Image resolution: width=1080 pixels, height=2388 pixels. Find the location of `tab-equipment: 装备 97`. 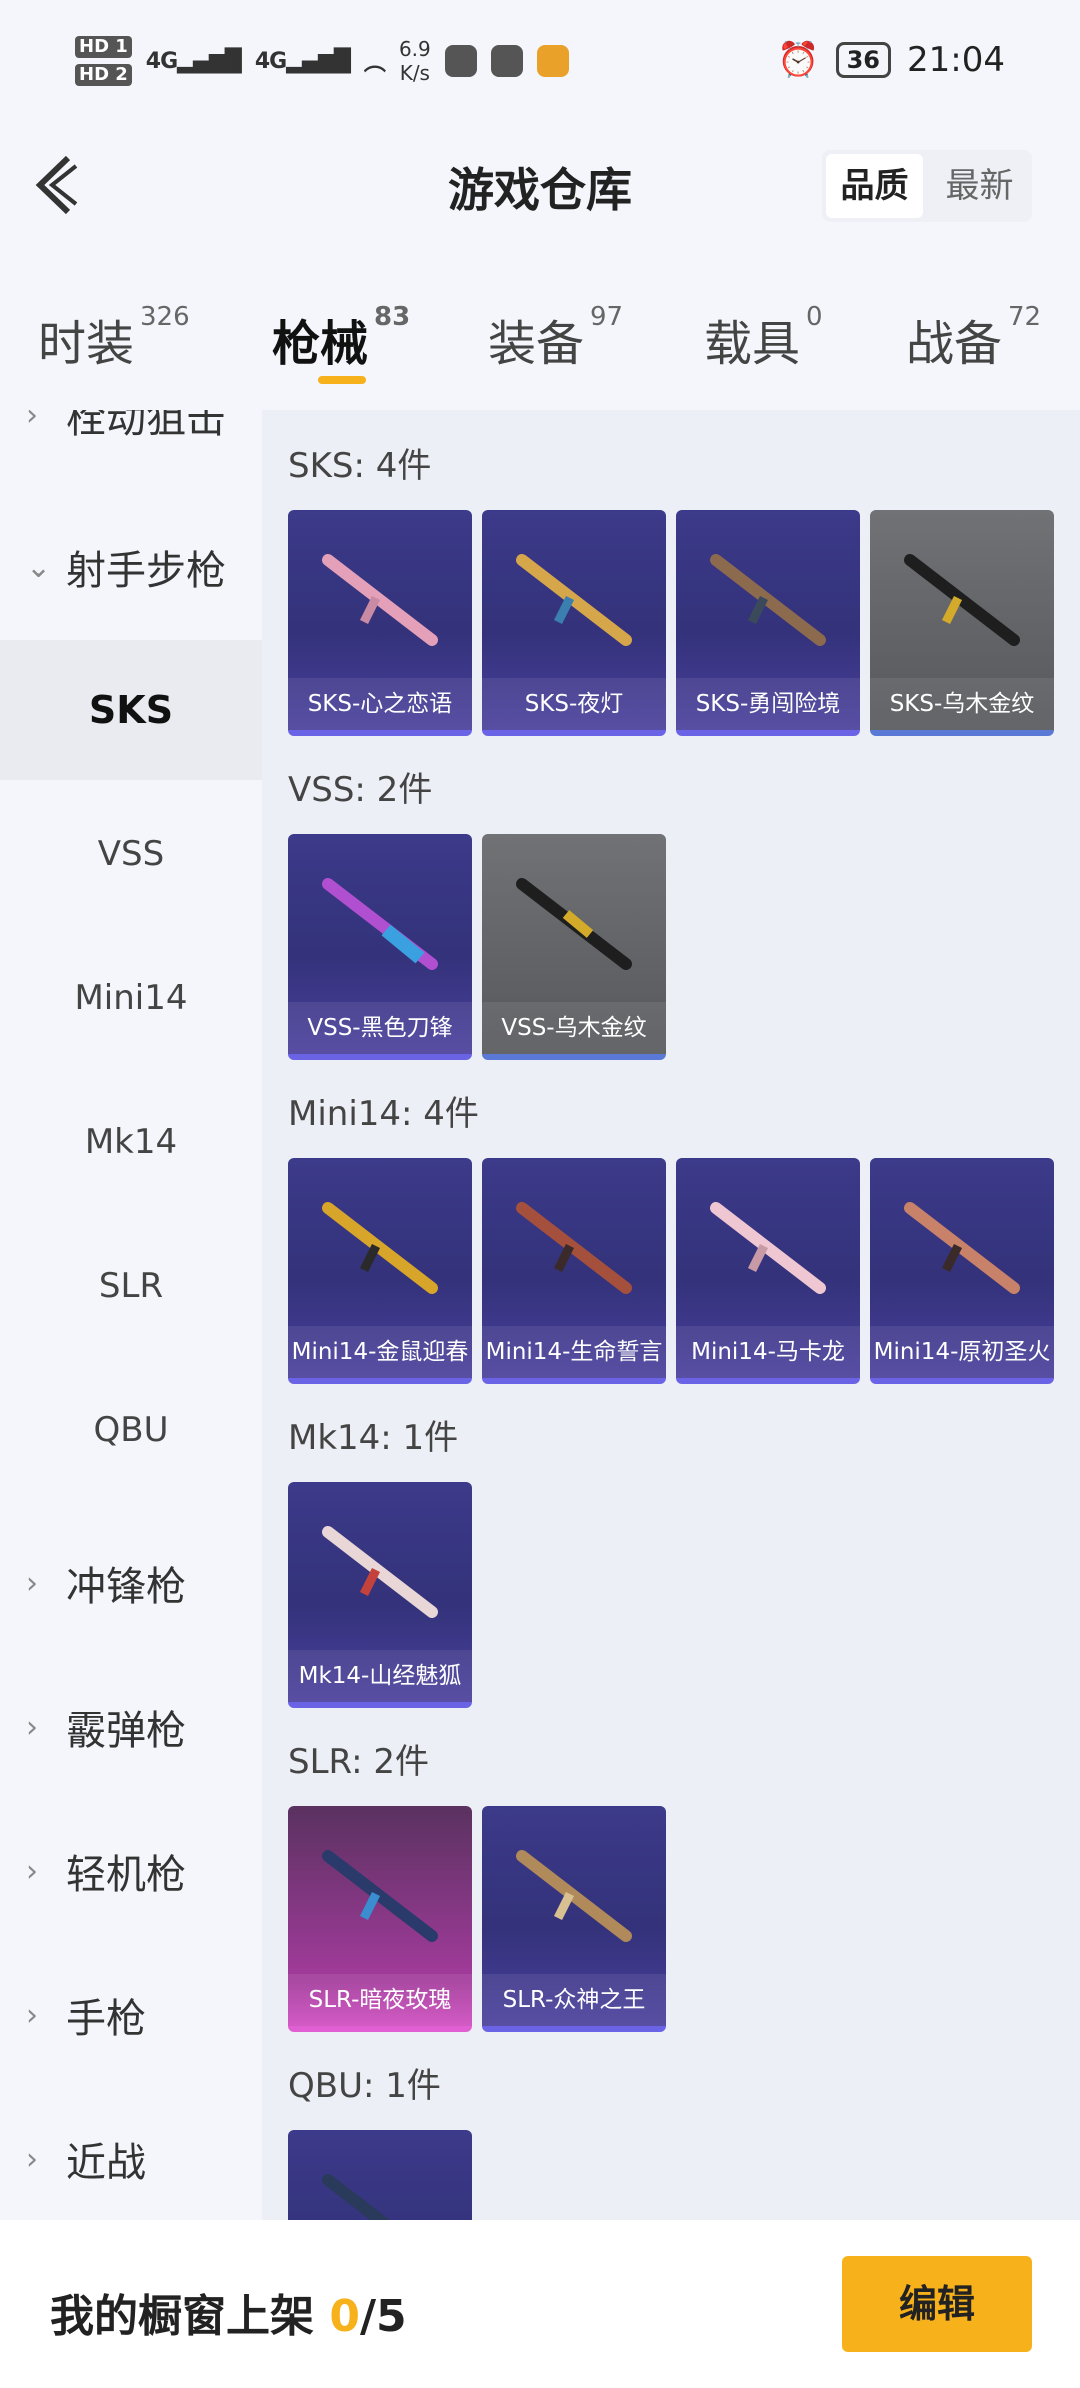

tab-equipment: 装备 97 is located at coordinates (555, 338).